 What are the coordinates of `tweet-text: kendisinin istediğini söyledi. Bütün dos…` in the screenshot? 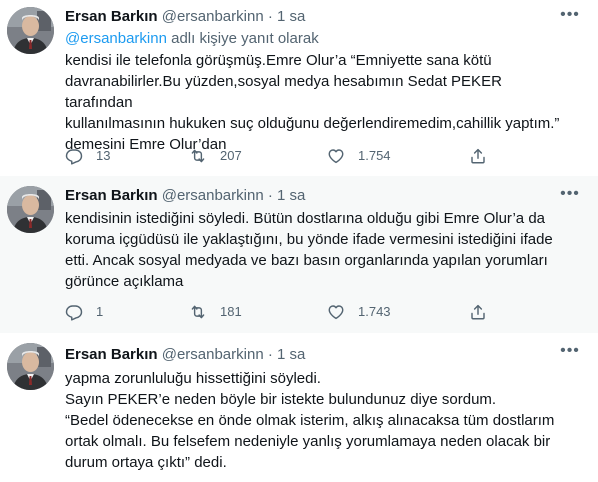 It's located at (316, 250).